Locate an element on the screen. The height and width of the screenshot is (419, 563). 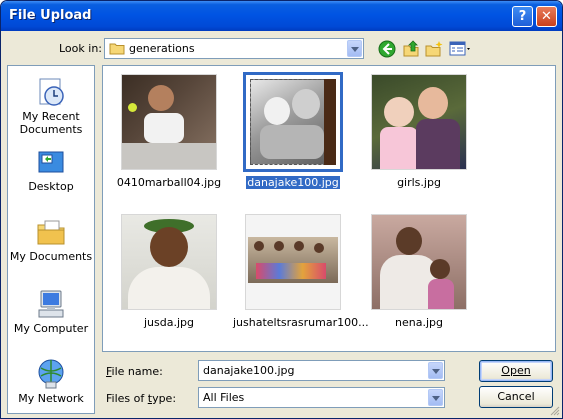
file-name: 0410marball04.jpg is located at coordinates (169, 182).